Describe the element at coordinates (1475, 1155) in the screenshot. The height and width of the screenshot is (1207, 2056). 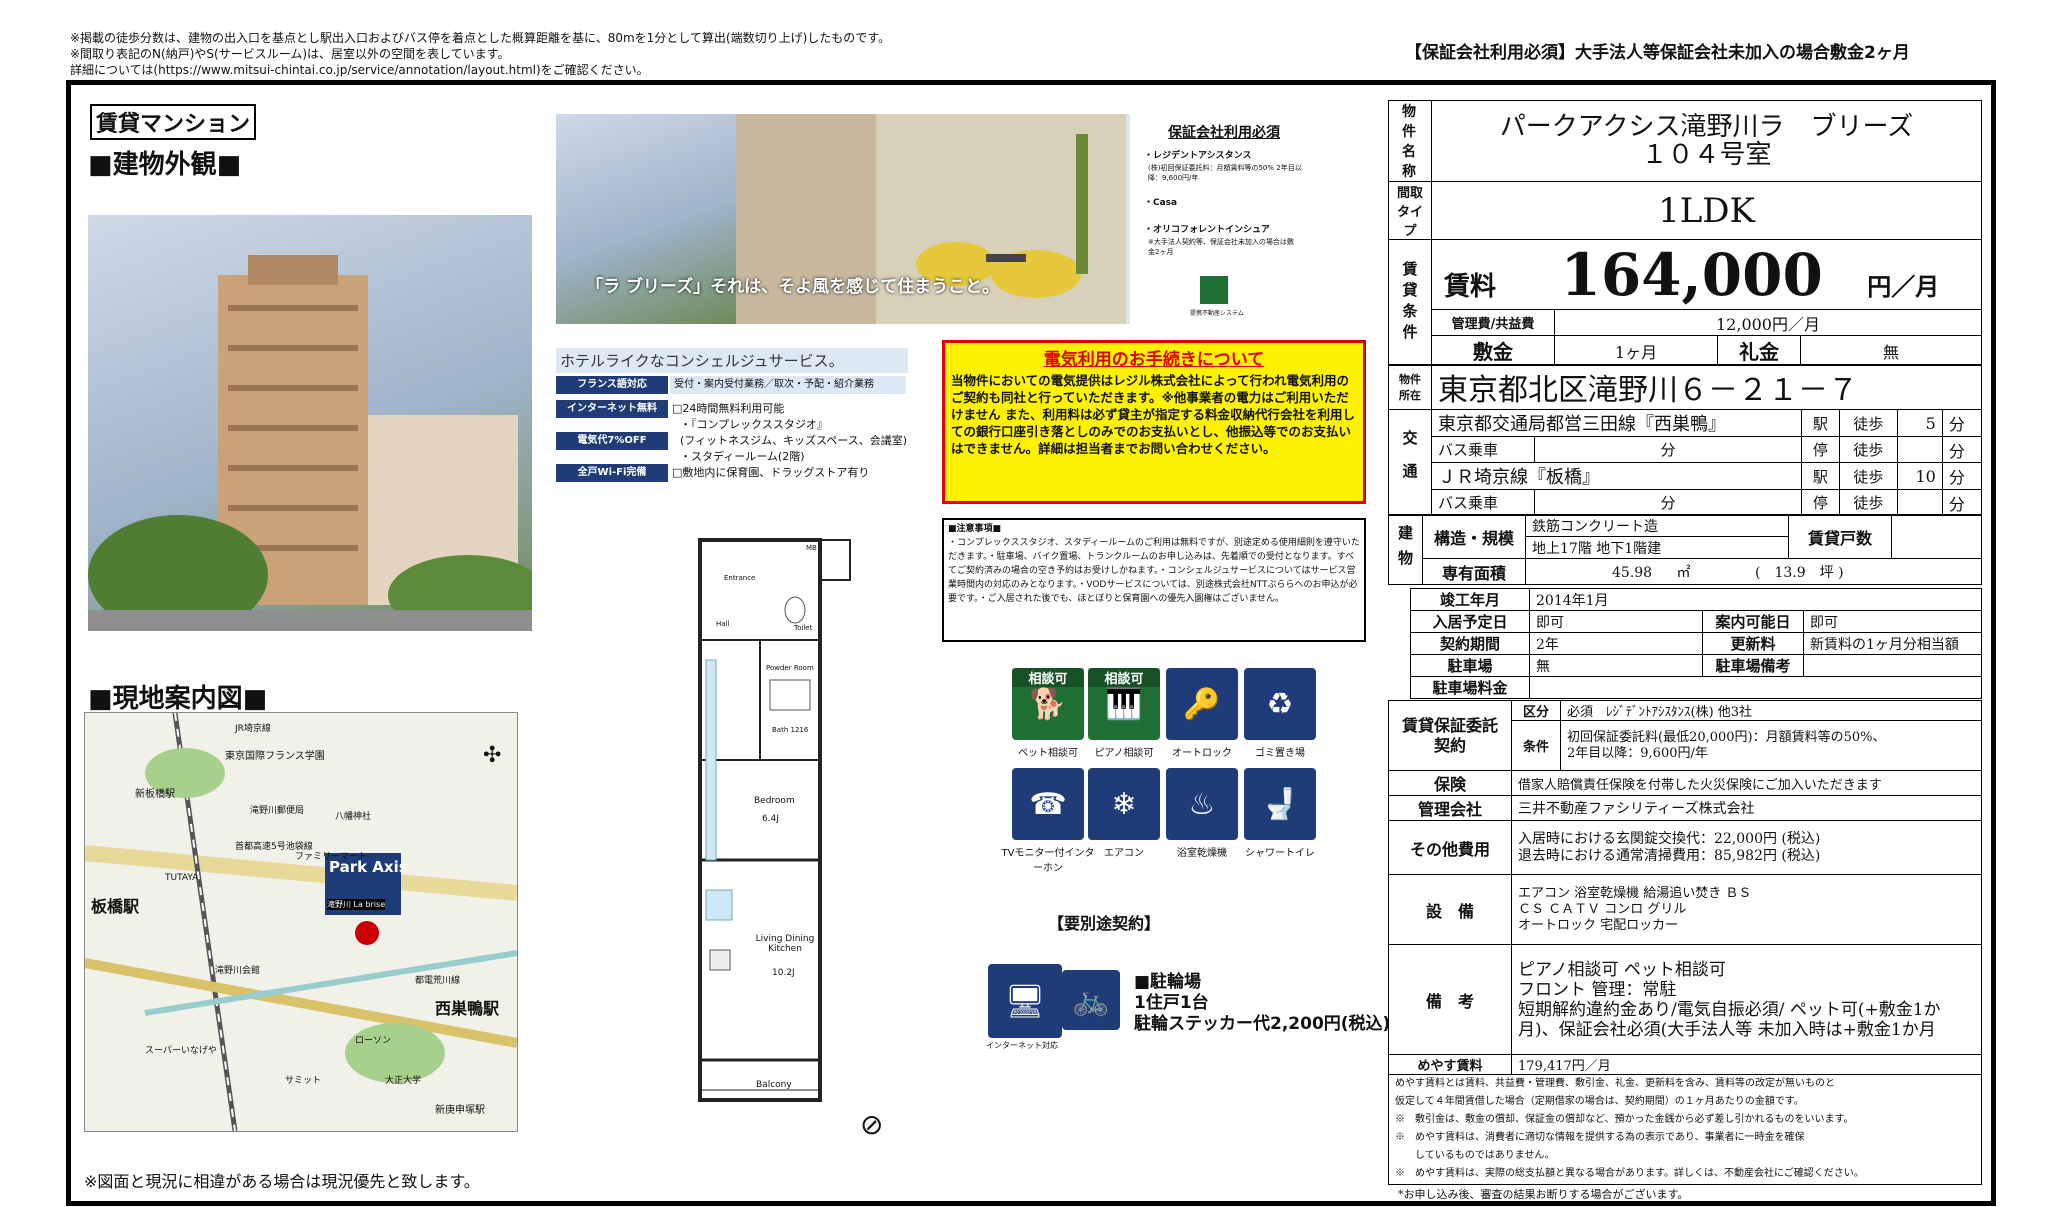
I see `meyasu-note-5: しているものではありません。` at that location.